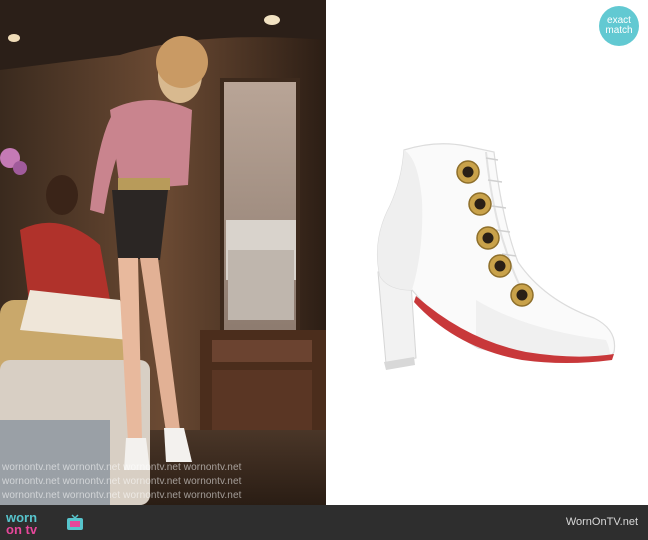 The width and height of the screenshot is (648, 540). I want to click on tv-icon, so click(75, 522).